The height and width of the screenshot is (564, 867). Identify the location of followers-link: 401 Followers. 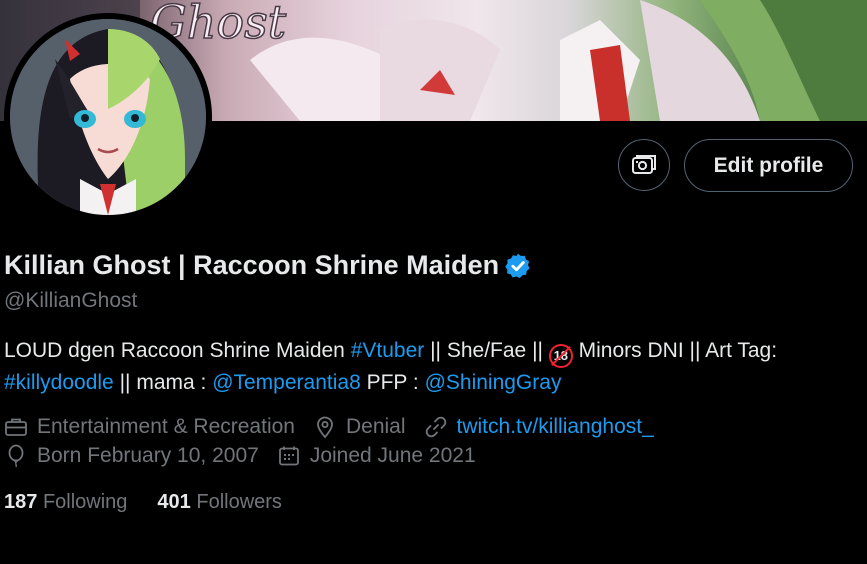
(219, 502).